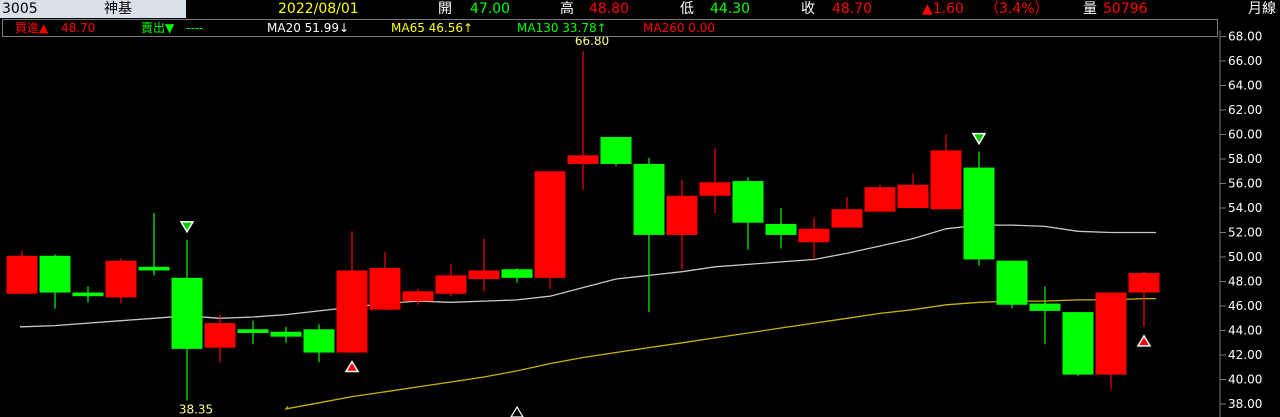  What do you see at coordinates (1245, 380) in the screenshot?
I see `y-tick-label: 40.00` at bounding box center [1245, 380].